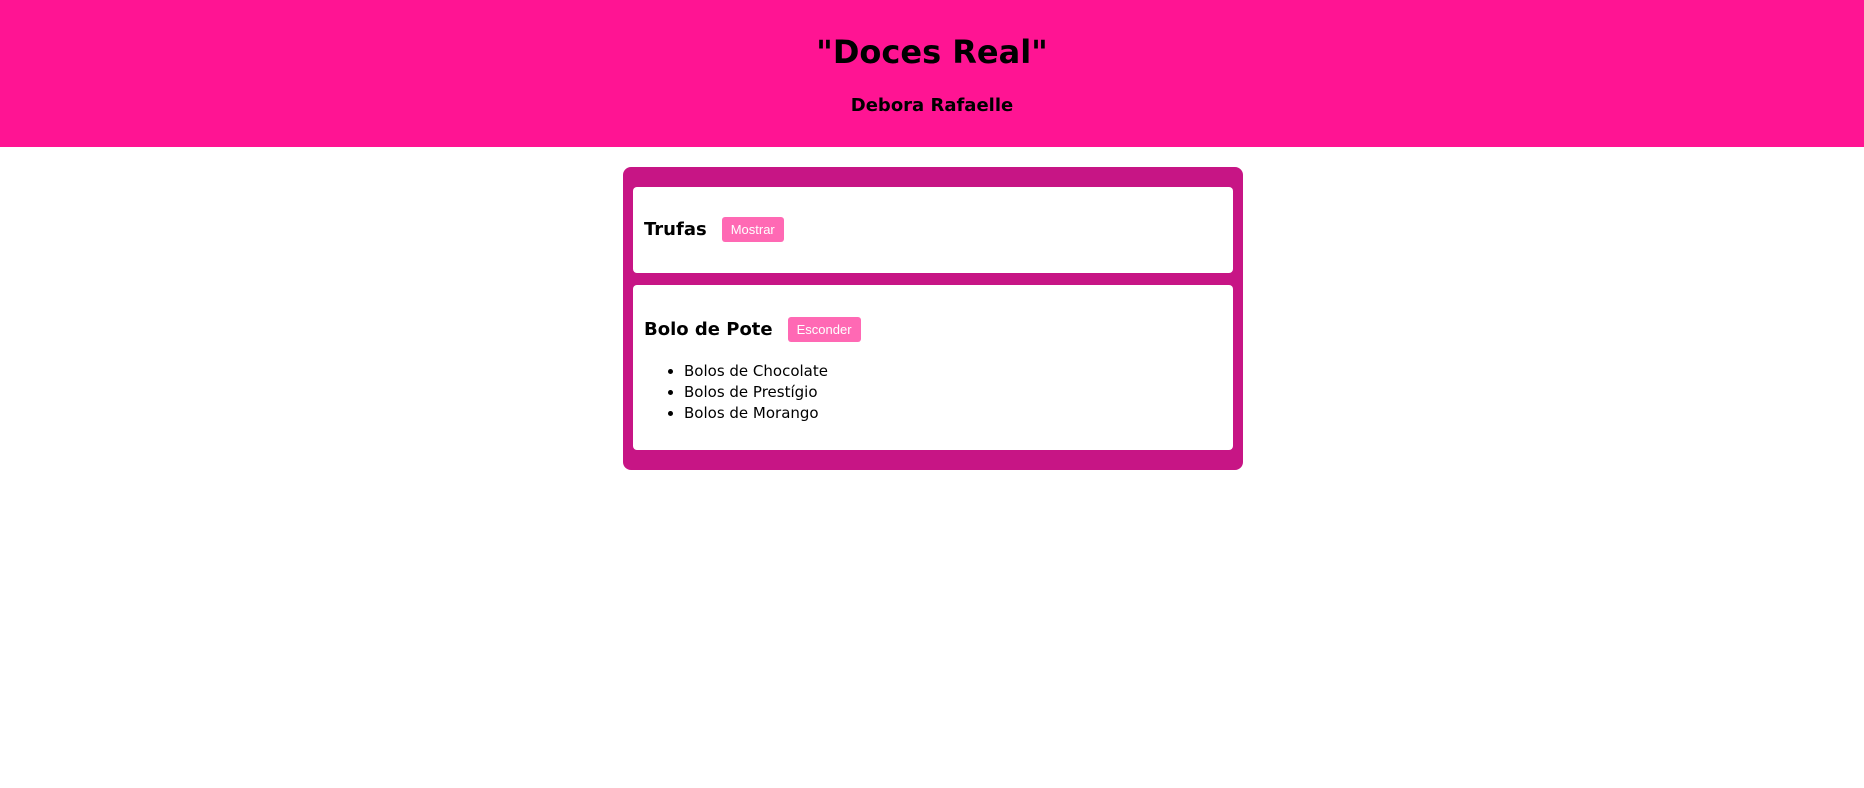 This screenshot has height=788, width=1864. Describe the element at coordinates (756, 413) in the screenshot. I see `list-item: Bolos de Morango` at that location.